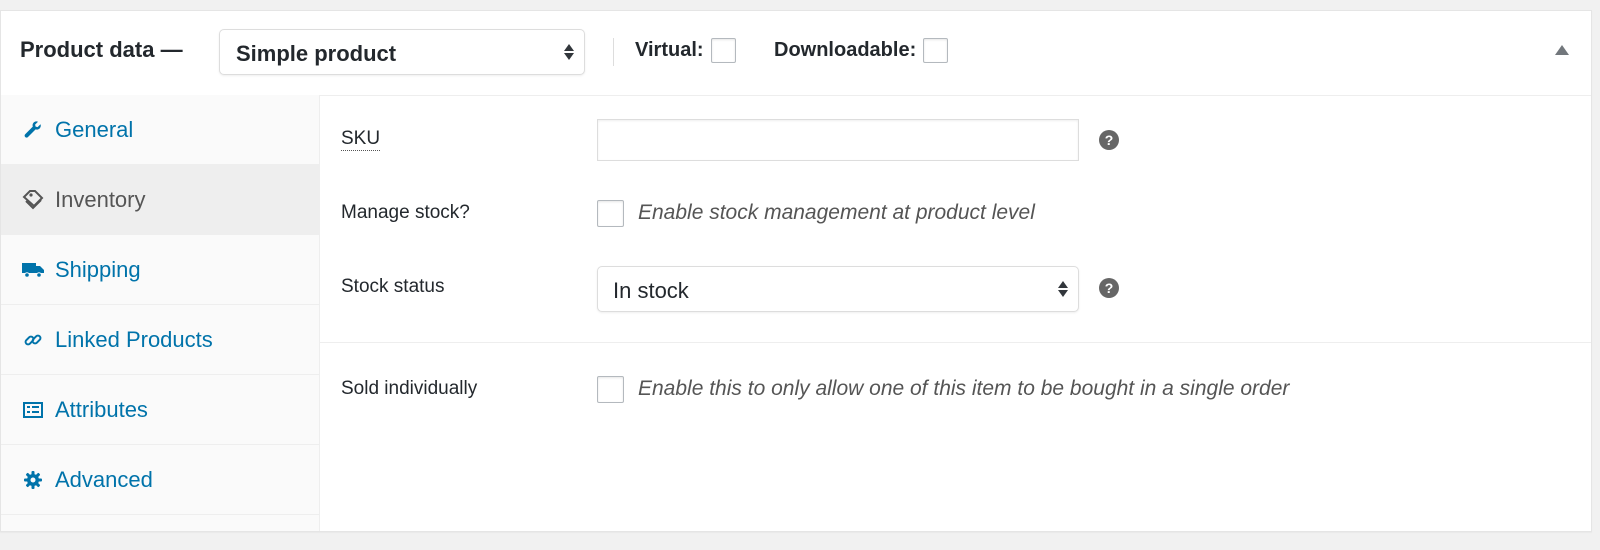 The image size is (1600, 550). What do you see at coordinates (160, 480) in the screenshot?
I see `tab-advanced: Advanced` at bounding box center [160, 480].